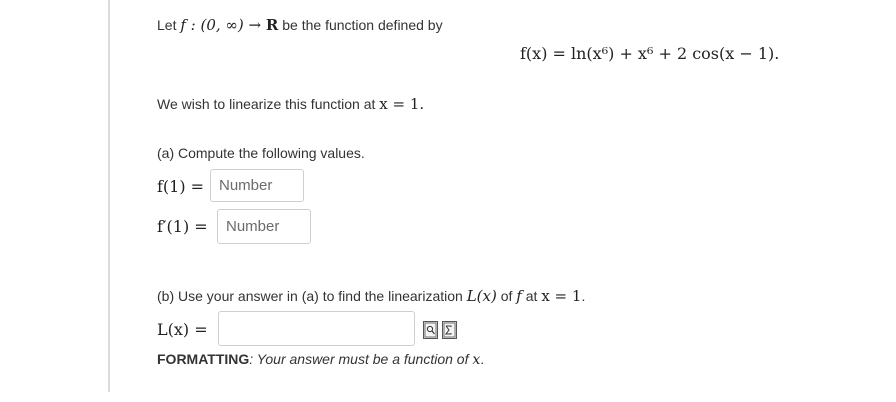 The image size is (896, 402). Describe the element at coordinates (264, 226) in the screenshot. I see `fprime1-input` at that location.